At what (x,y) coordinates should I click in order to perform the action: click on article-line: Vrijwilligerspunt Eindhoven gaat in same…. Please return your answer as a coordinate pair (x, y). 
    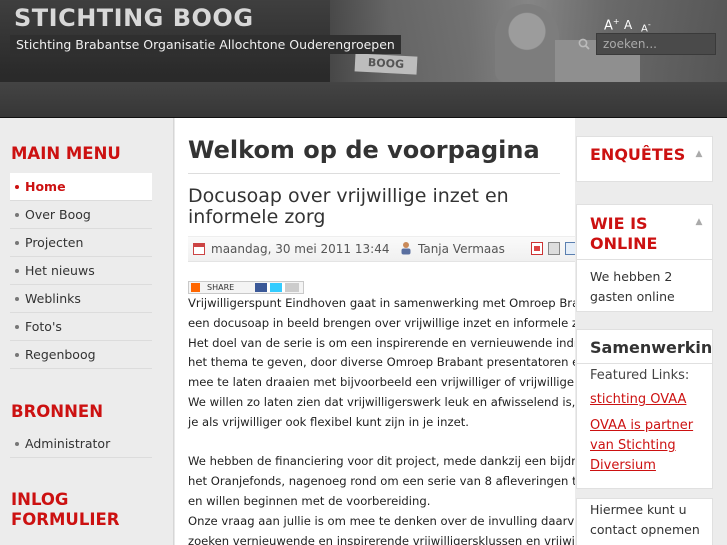
    Looking at the image, I should click on (381, 303).